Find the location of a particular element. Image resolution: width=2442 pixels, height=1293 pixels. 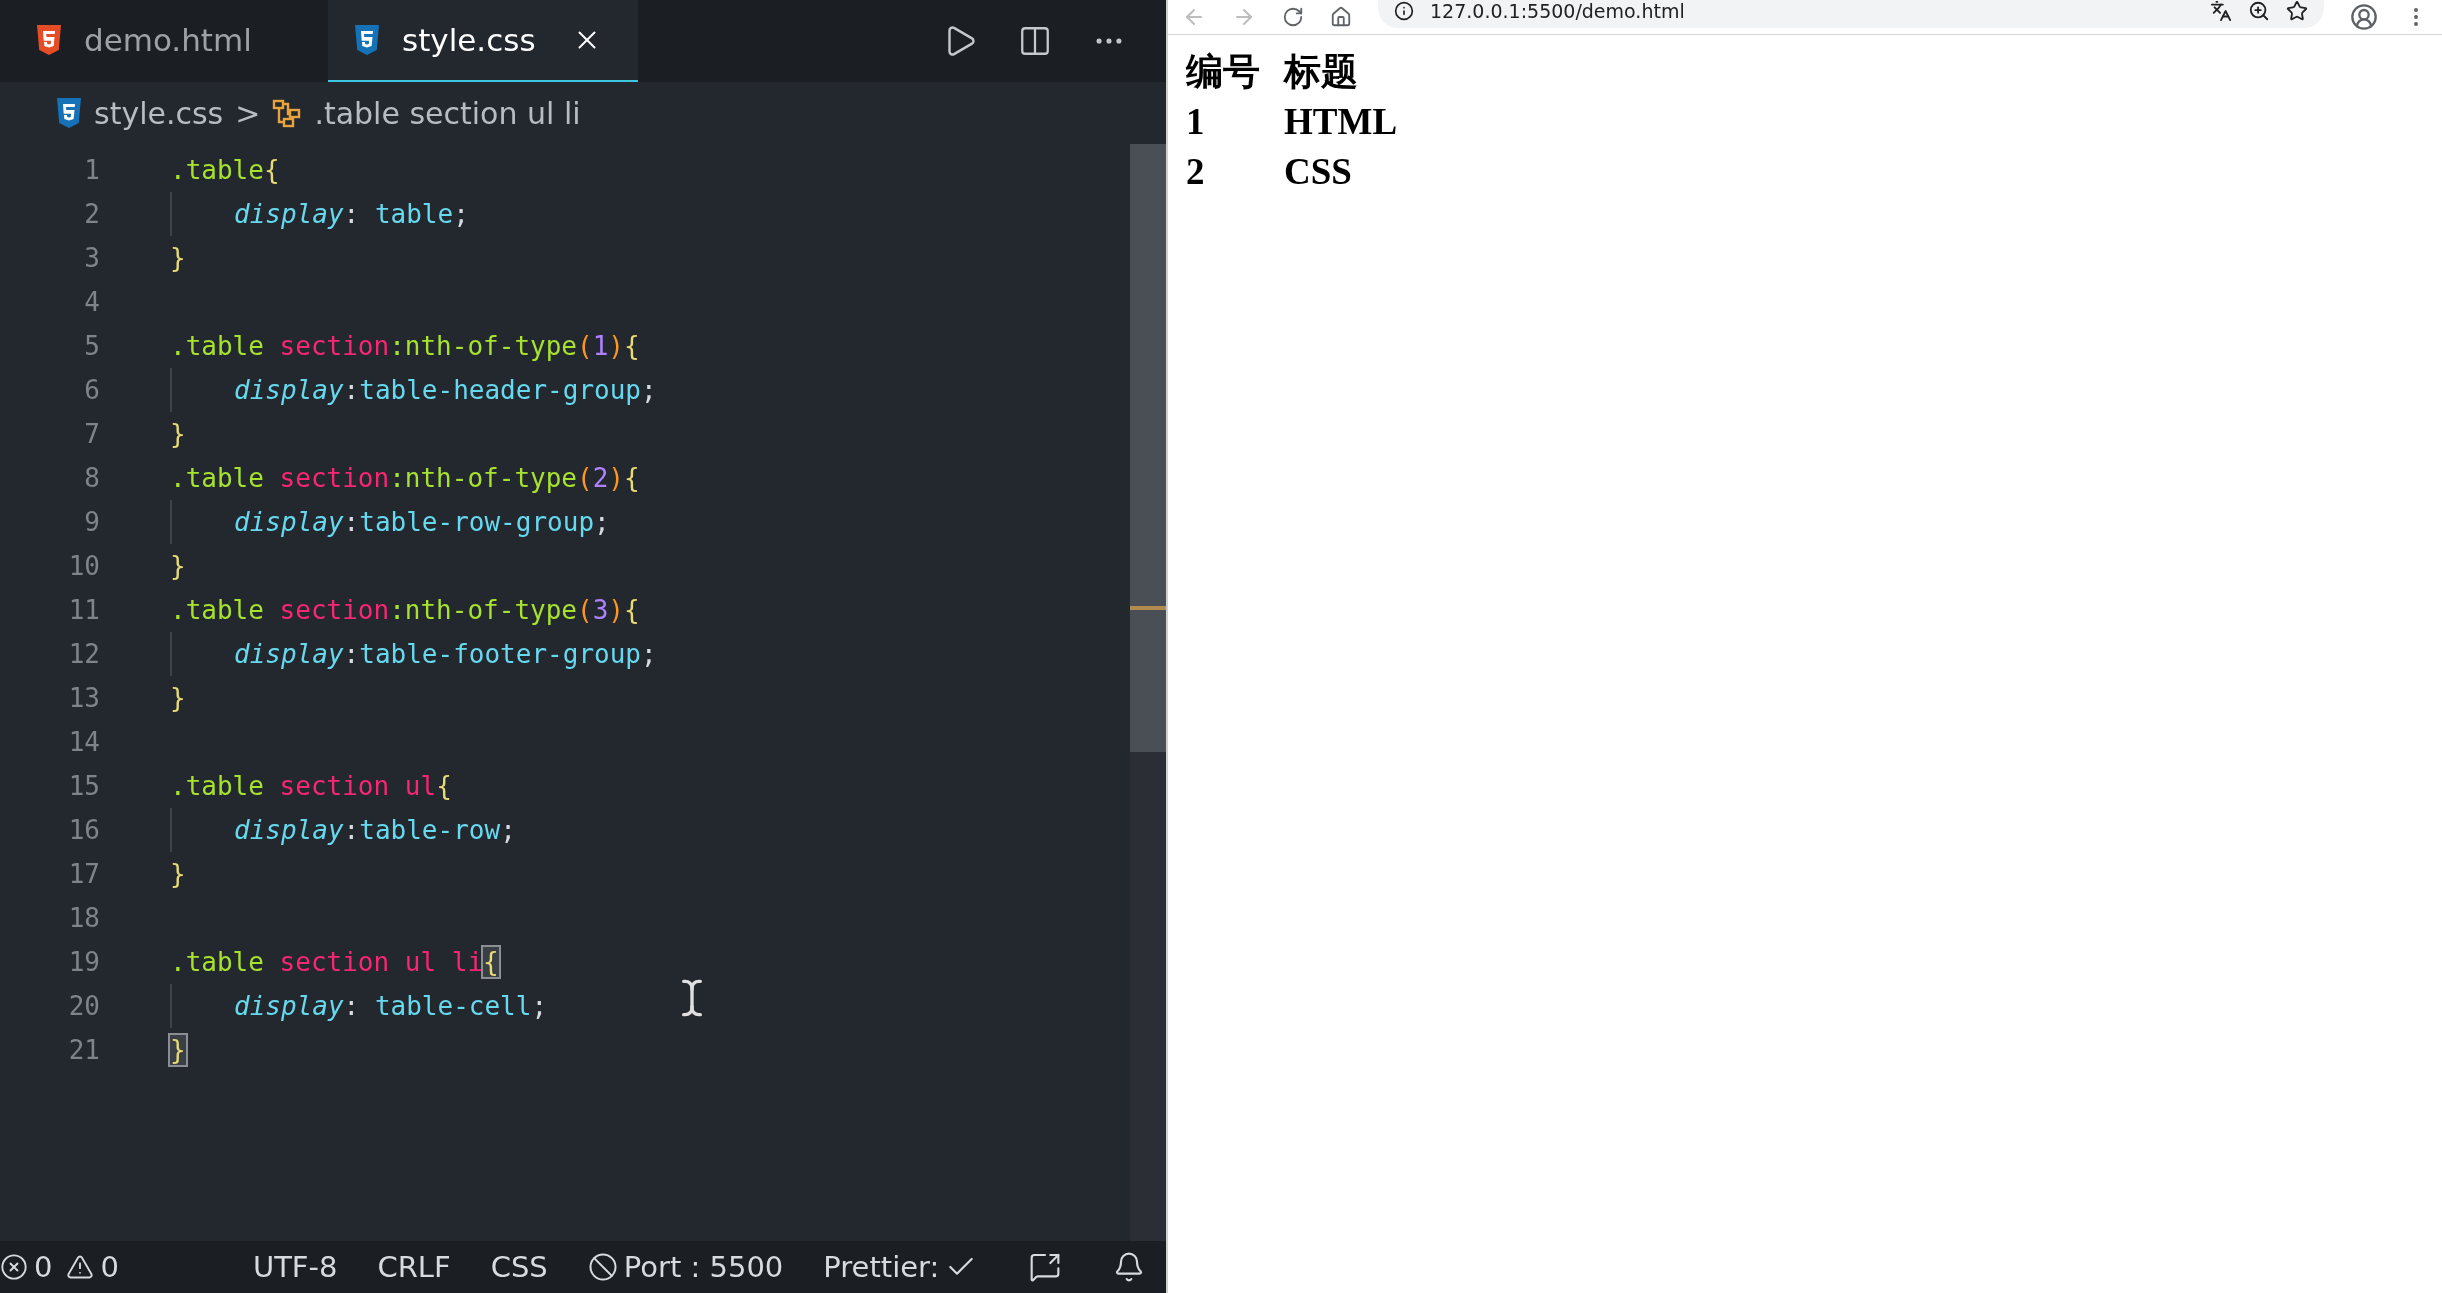

breadcrumb-item: style.css is located at coordinates (159, 113).